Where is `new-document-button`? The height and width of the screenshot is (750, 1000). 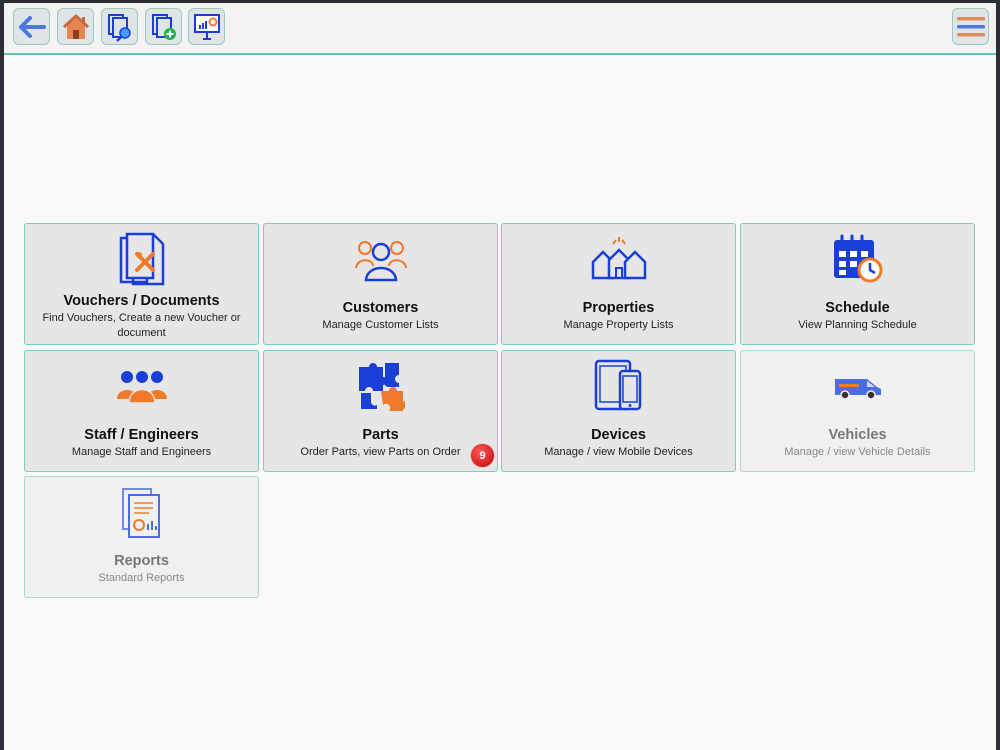 new-document-button is located at coordinates (163, 26).